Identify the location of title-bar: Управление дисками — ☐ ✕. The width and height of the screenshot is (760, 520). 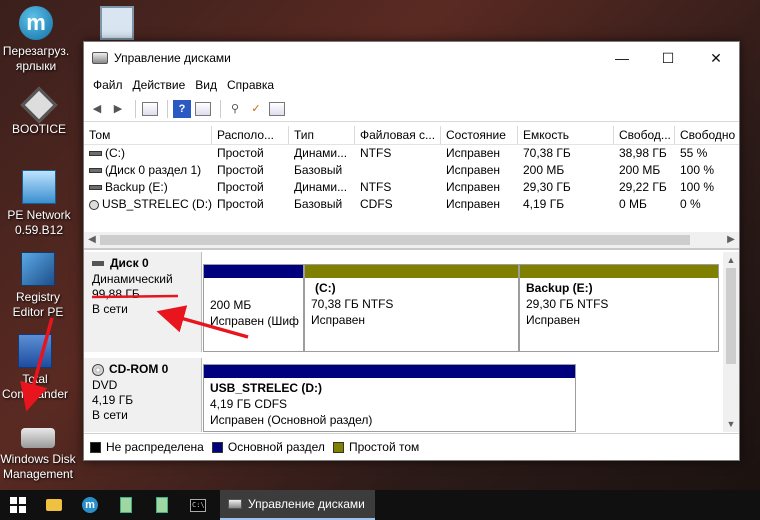
(411, 58).